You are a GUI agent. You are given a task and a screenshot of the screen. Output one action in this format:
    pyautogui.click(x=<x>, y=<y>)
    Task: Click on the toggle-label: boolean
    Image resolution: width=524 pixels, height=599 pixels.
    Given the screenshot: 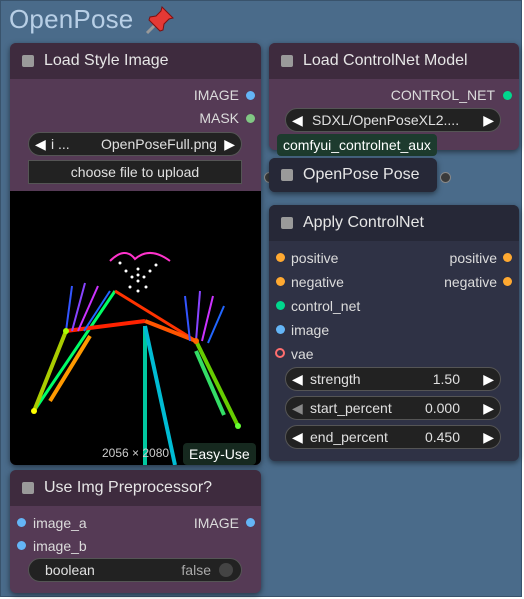 What is the action you would take?
    pyautogui.click(x=70, y=570)
    